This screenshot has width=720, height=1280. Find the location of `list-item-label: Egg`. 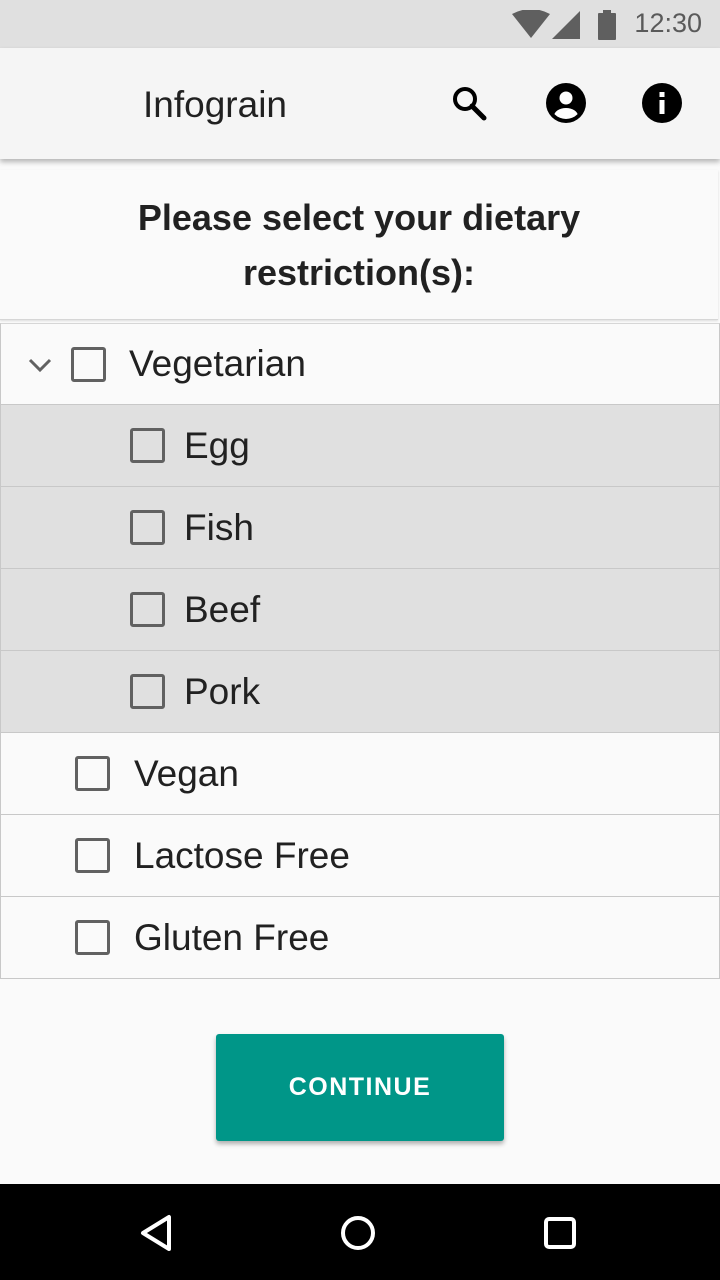

list-item-label: Egg is located at coordinates (217, 445).